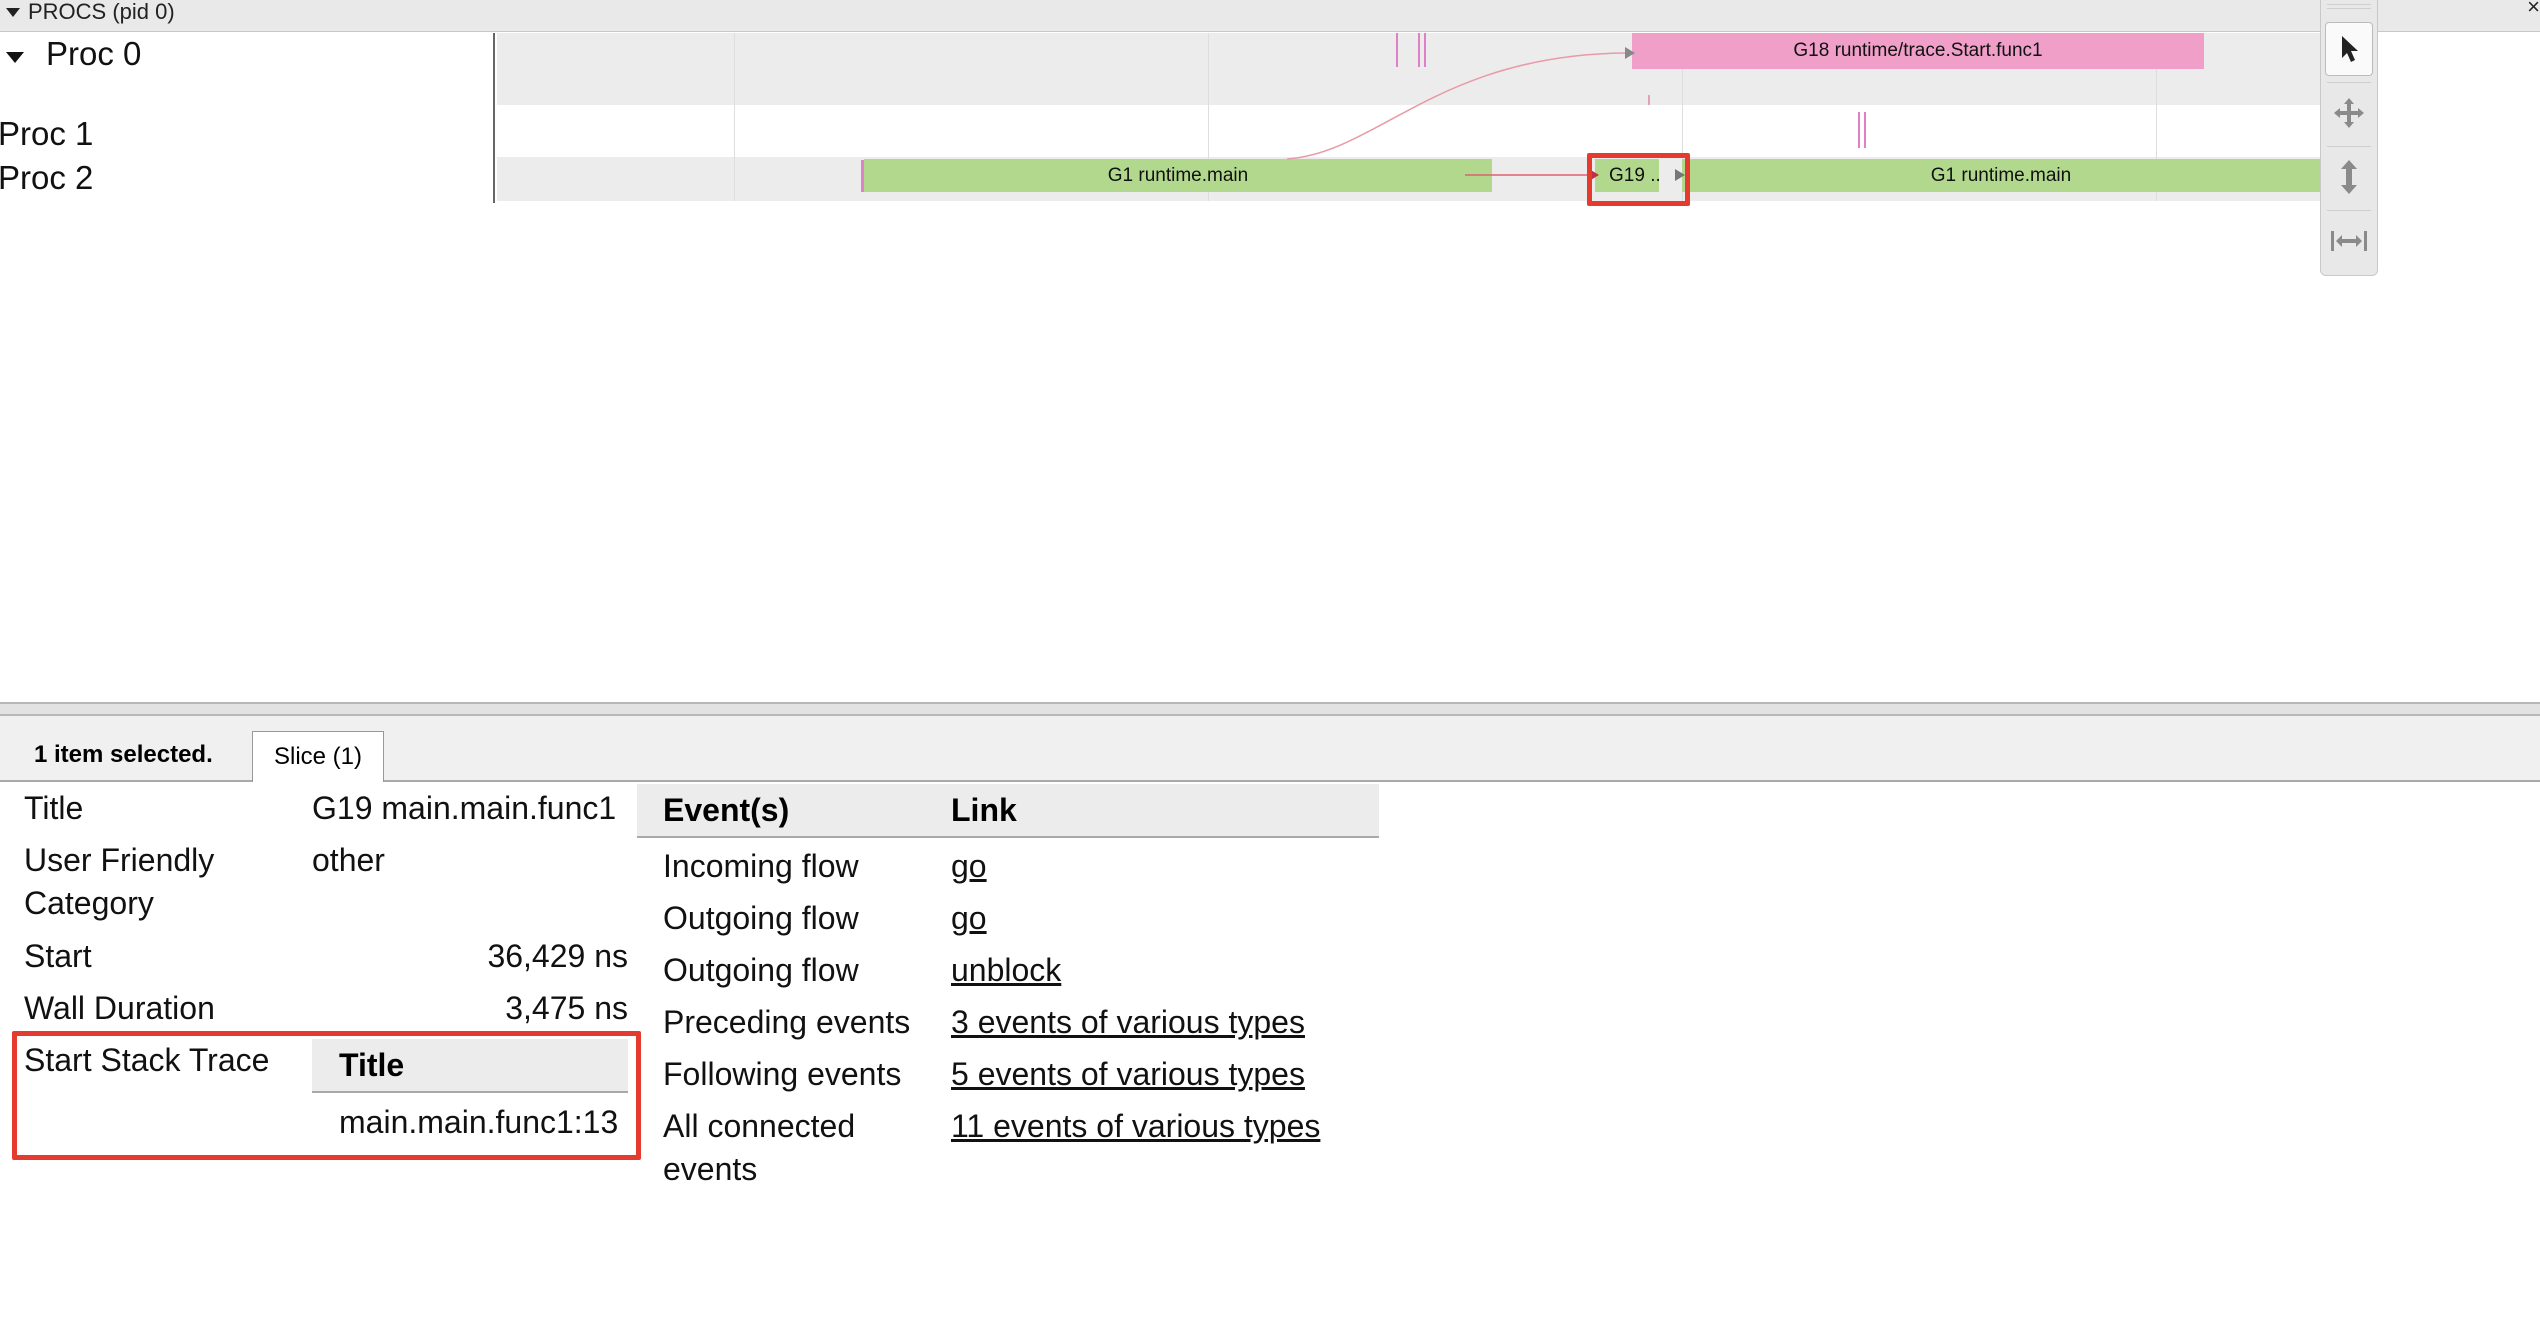  I want to click on panel-splitter, so click(1270, 709).